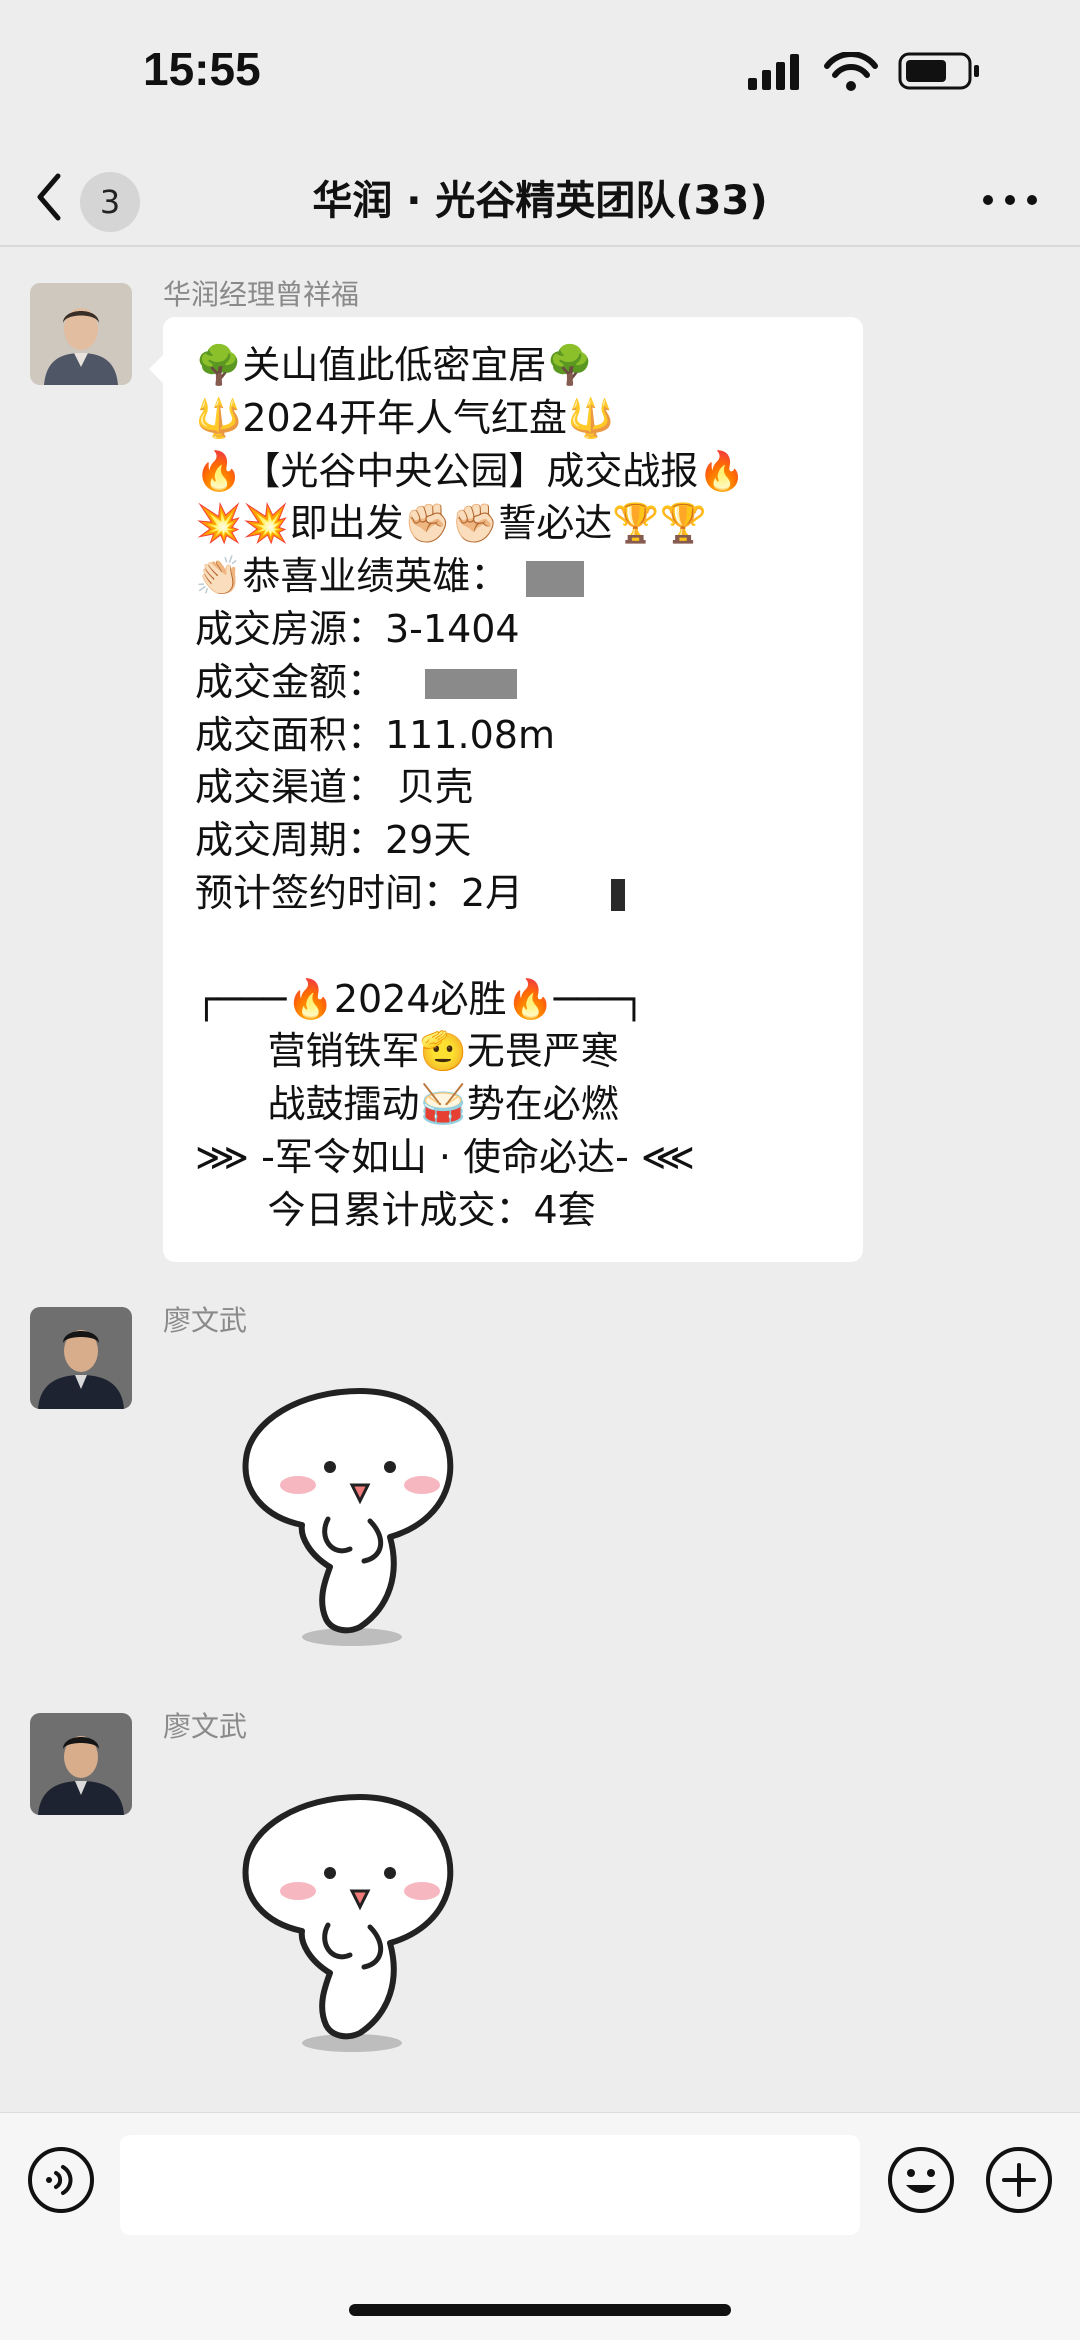 Image resolution: width=1080 pixels, height=2340 pixels. Describe the element at coordinates (333, 840) in the screenshot. I see `message-line: 成交周期：29天` at that location.